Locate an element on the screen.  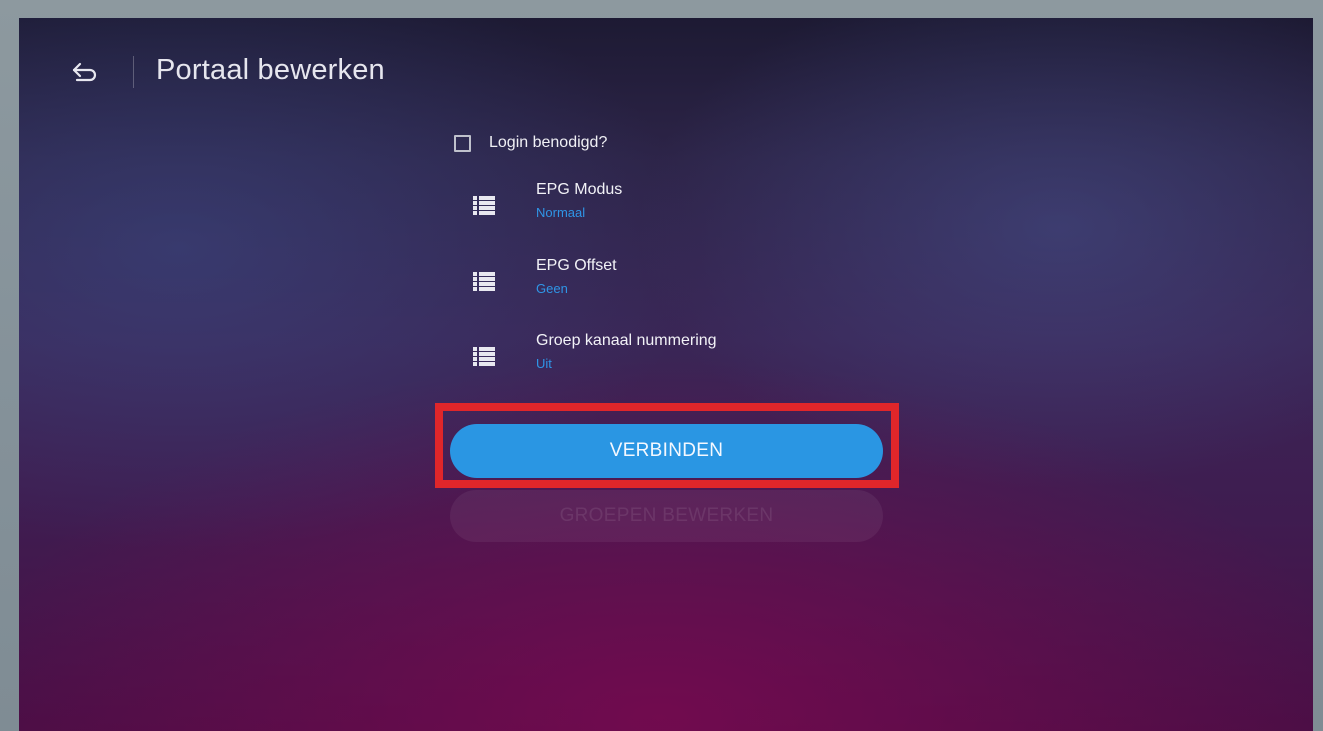
login-required-checkbox is located at coordinates (462, 143).